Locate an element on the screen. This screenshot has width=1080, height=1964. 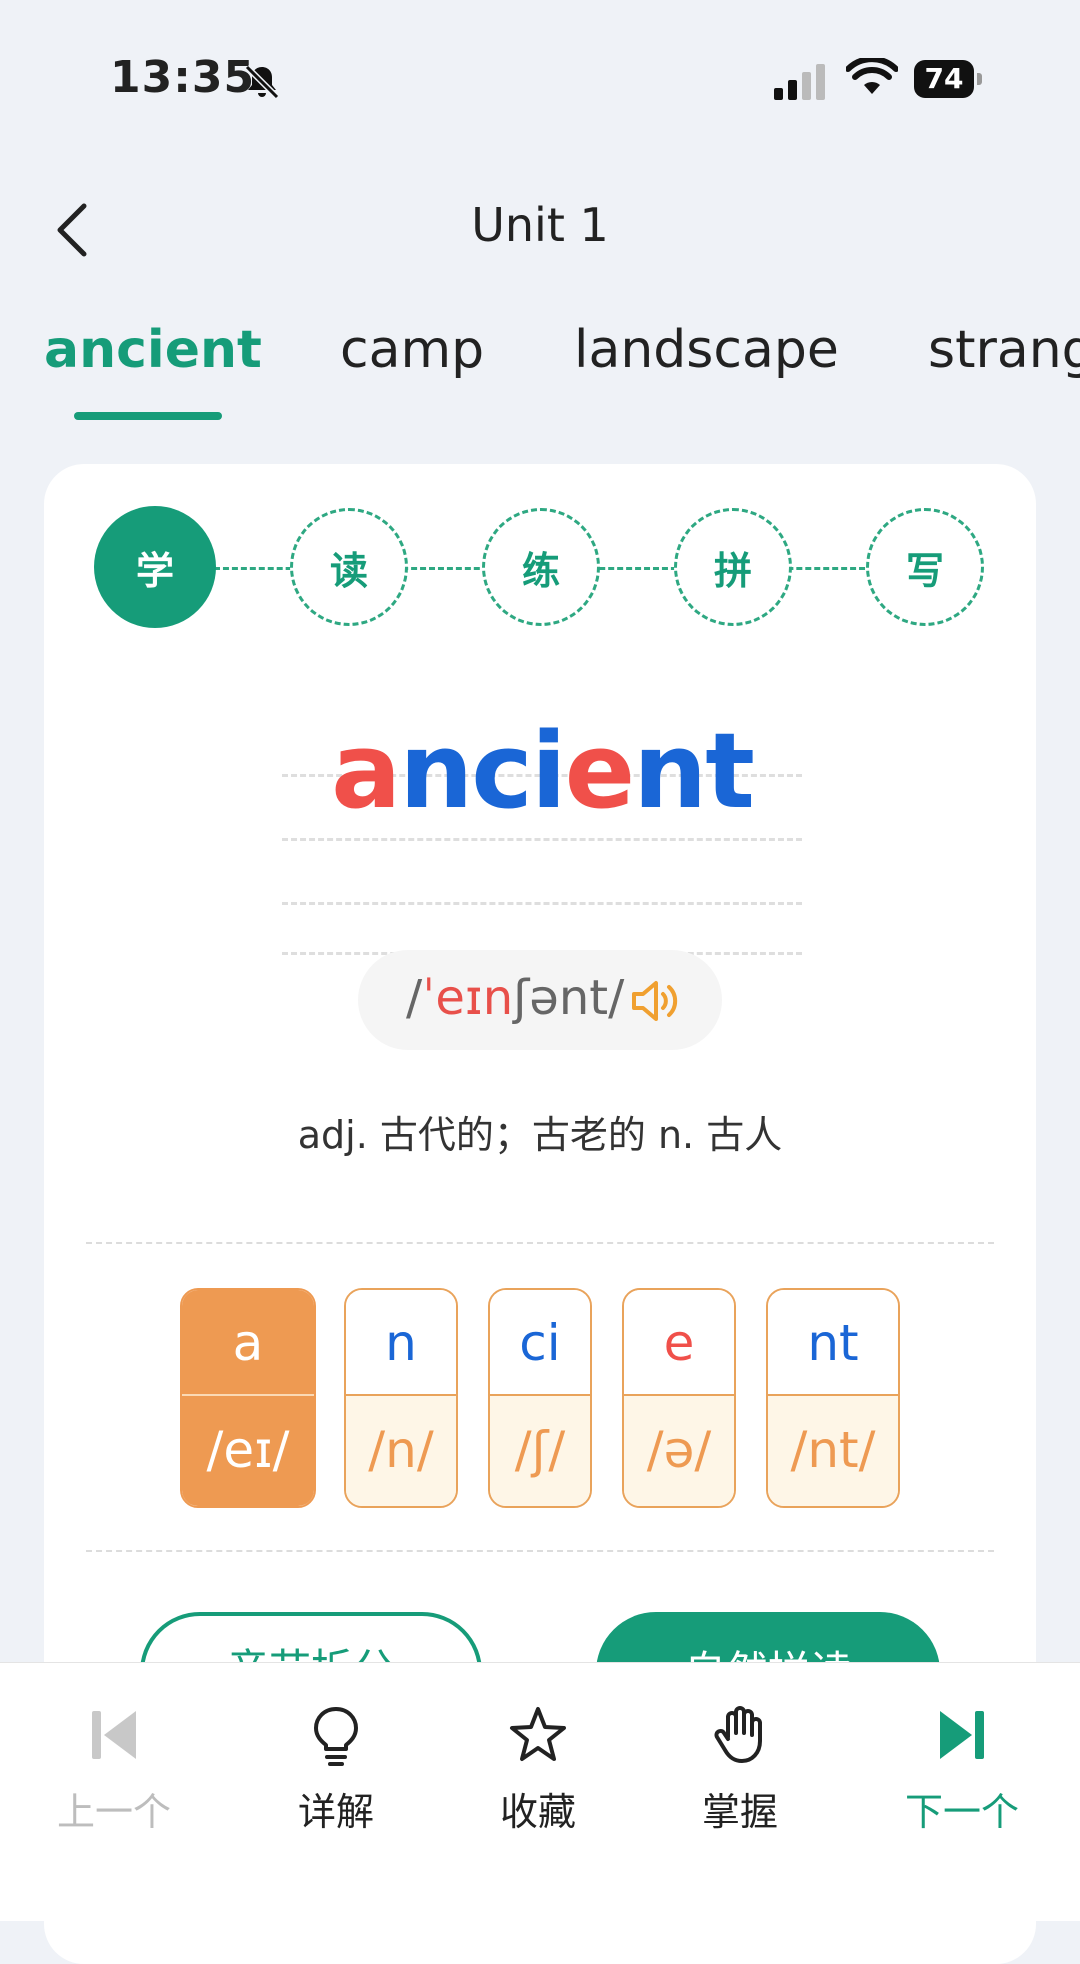
phonetic-part: ˈeɪn is located at coordinates (468, 998).